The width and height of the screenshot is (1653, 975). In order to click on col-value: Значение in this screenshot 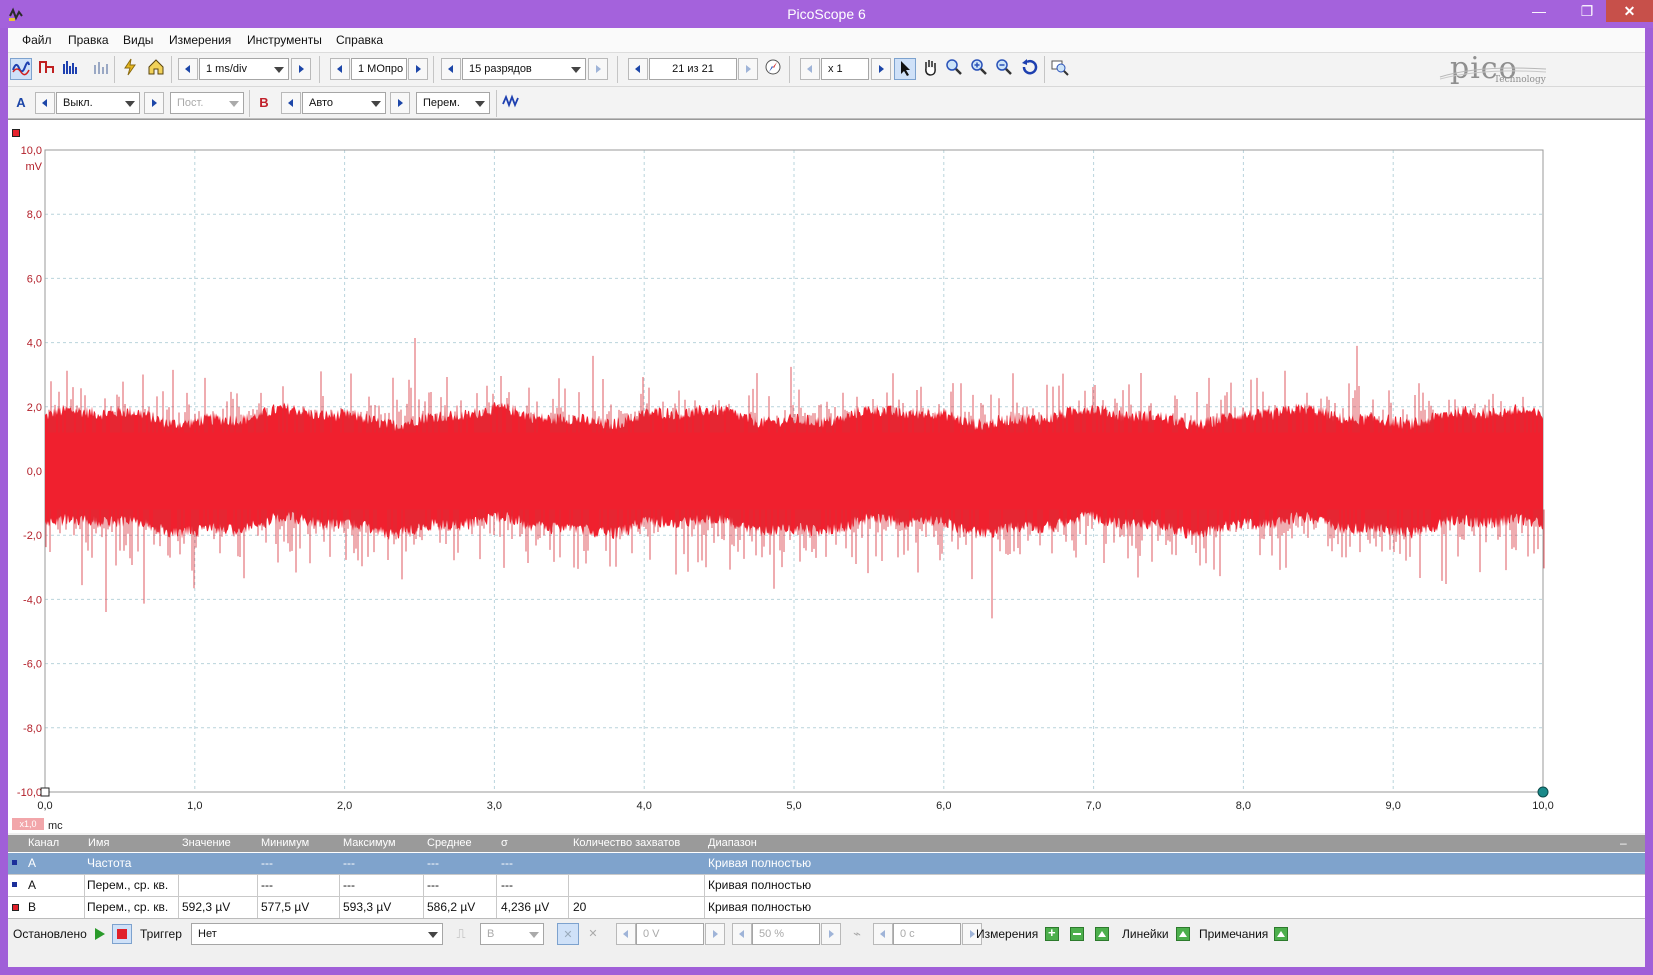, I will do `click(206, 843)`.